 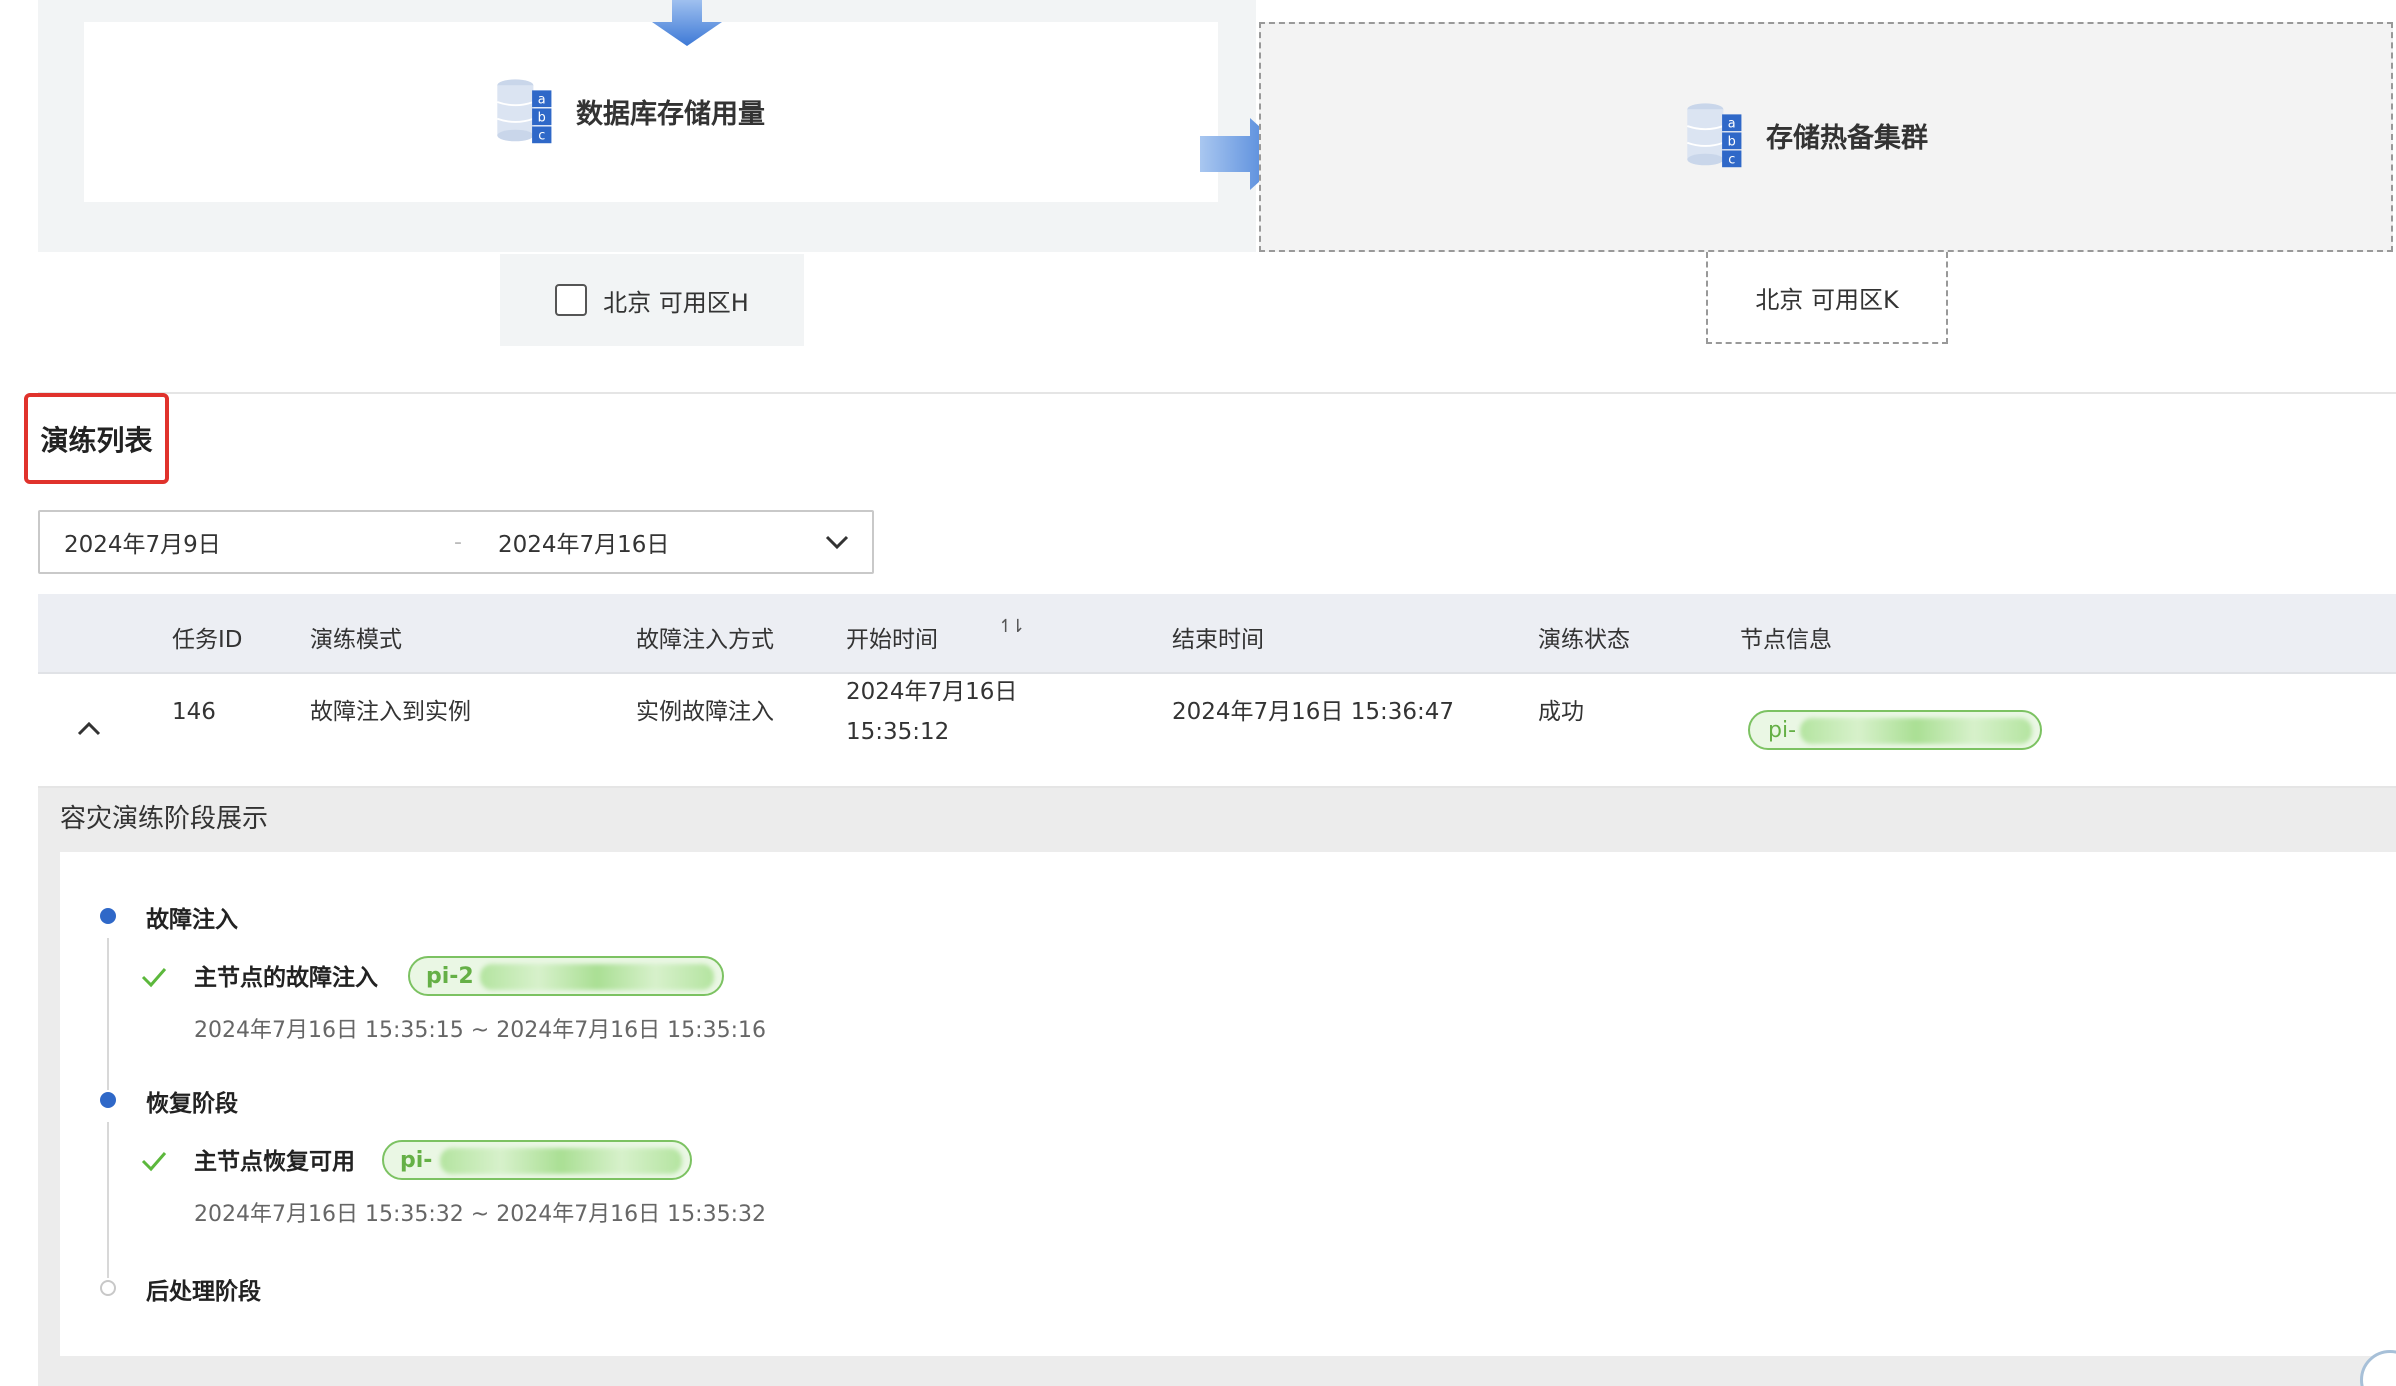 What do you see at coordinates (203, 1292) in the screenshot?
I see `stage-label: 后处理阶段` at bounding box center [203, 1292].